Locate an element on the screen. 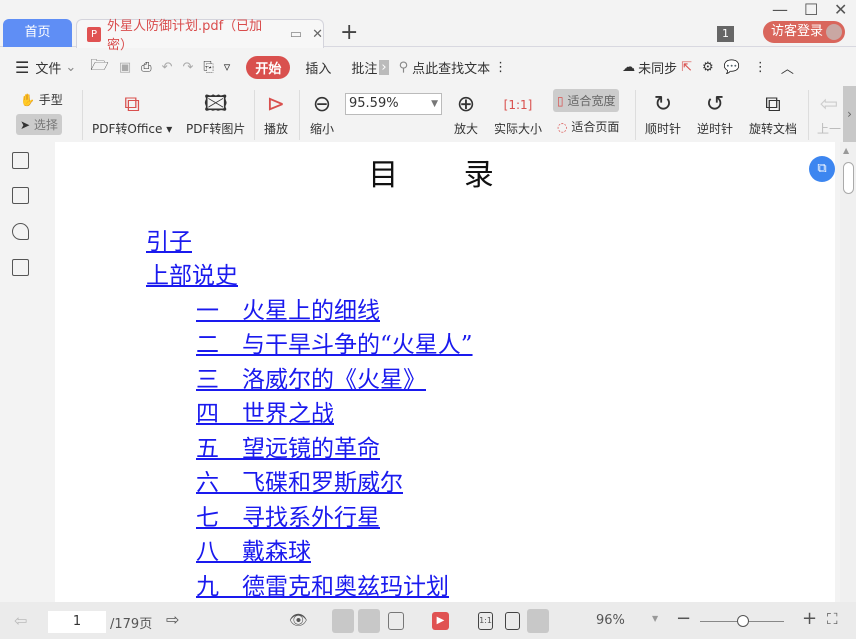 This screenshot has width=856, height=639. more-dropdown-icon: ▿ is located at coordinates (227, 67).